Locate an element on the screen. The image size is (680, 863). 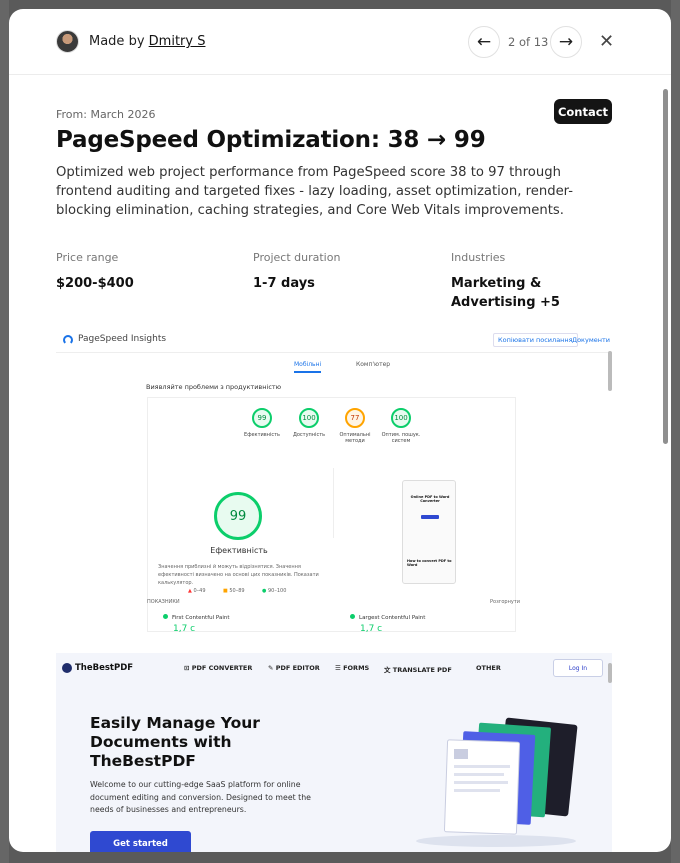
meta-value: Marketing & Advertising +5 is located at coordinates (533, 293).